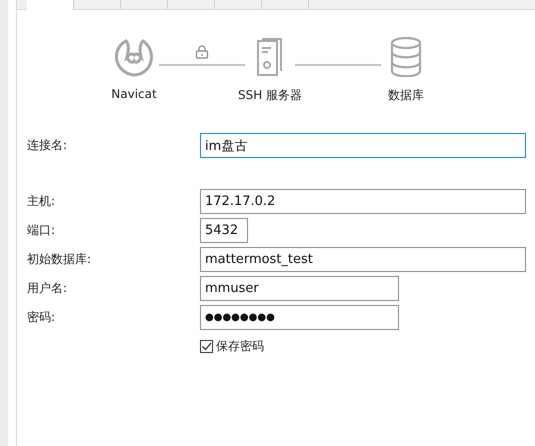 This screenshot has width=535, height=446. What do you see at coordinates (134, 94) in the screenshot?
I see `node-label: Navicat` at bounding box center [134, 94].